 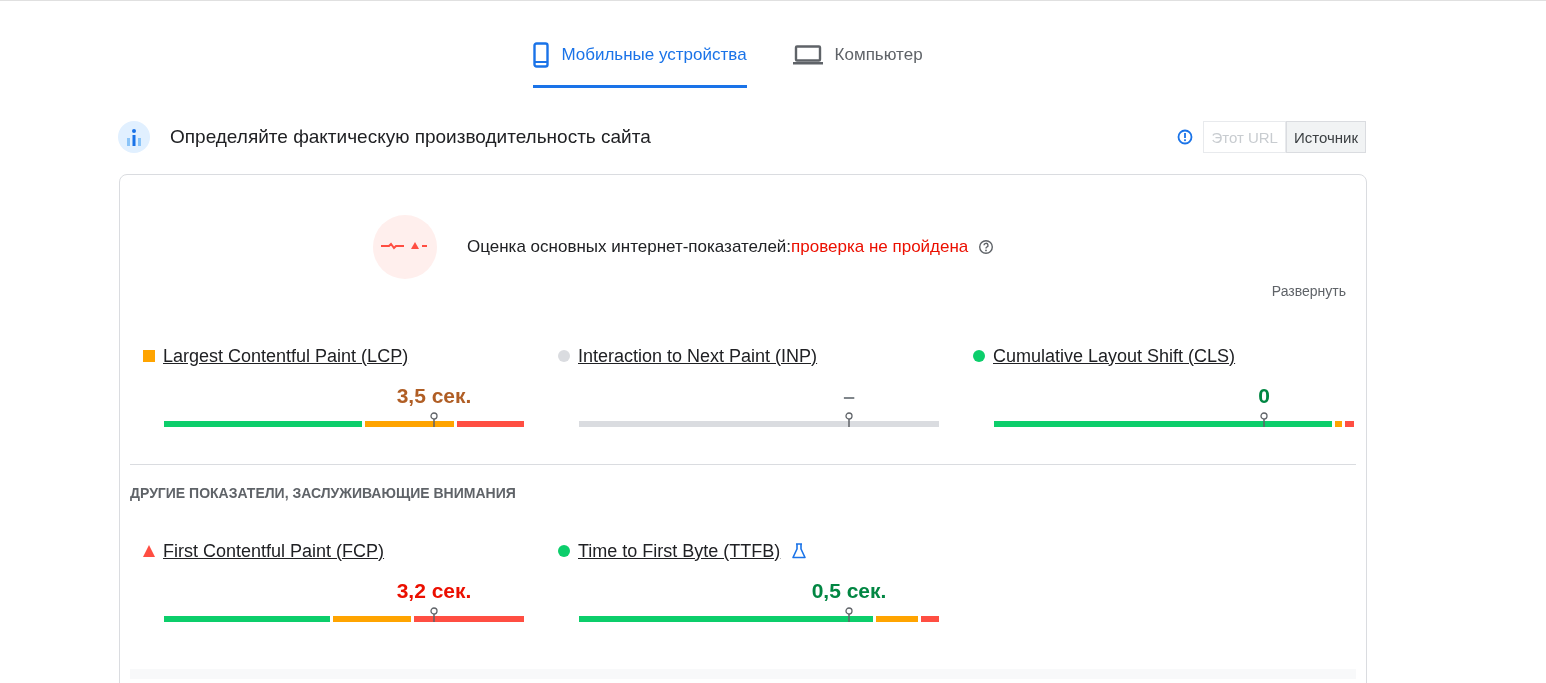 I want to click on metric-value: –, so click(x=849, y=396).